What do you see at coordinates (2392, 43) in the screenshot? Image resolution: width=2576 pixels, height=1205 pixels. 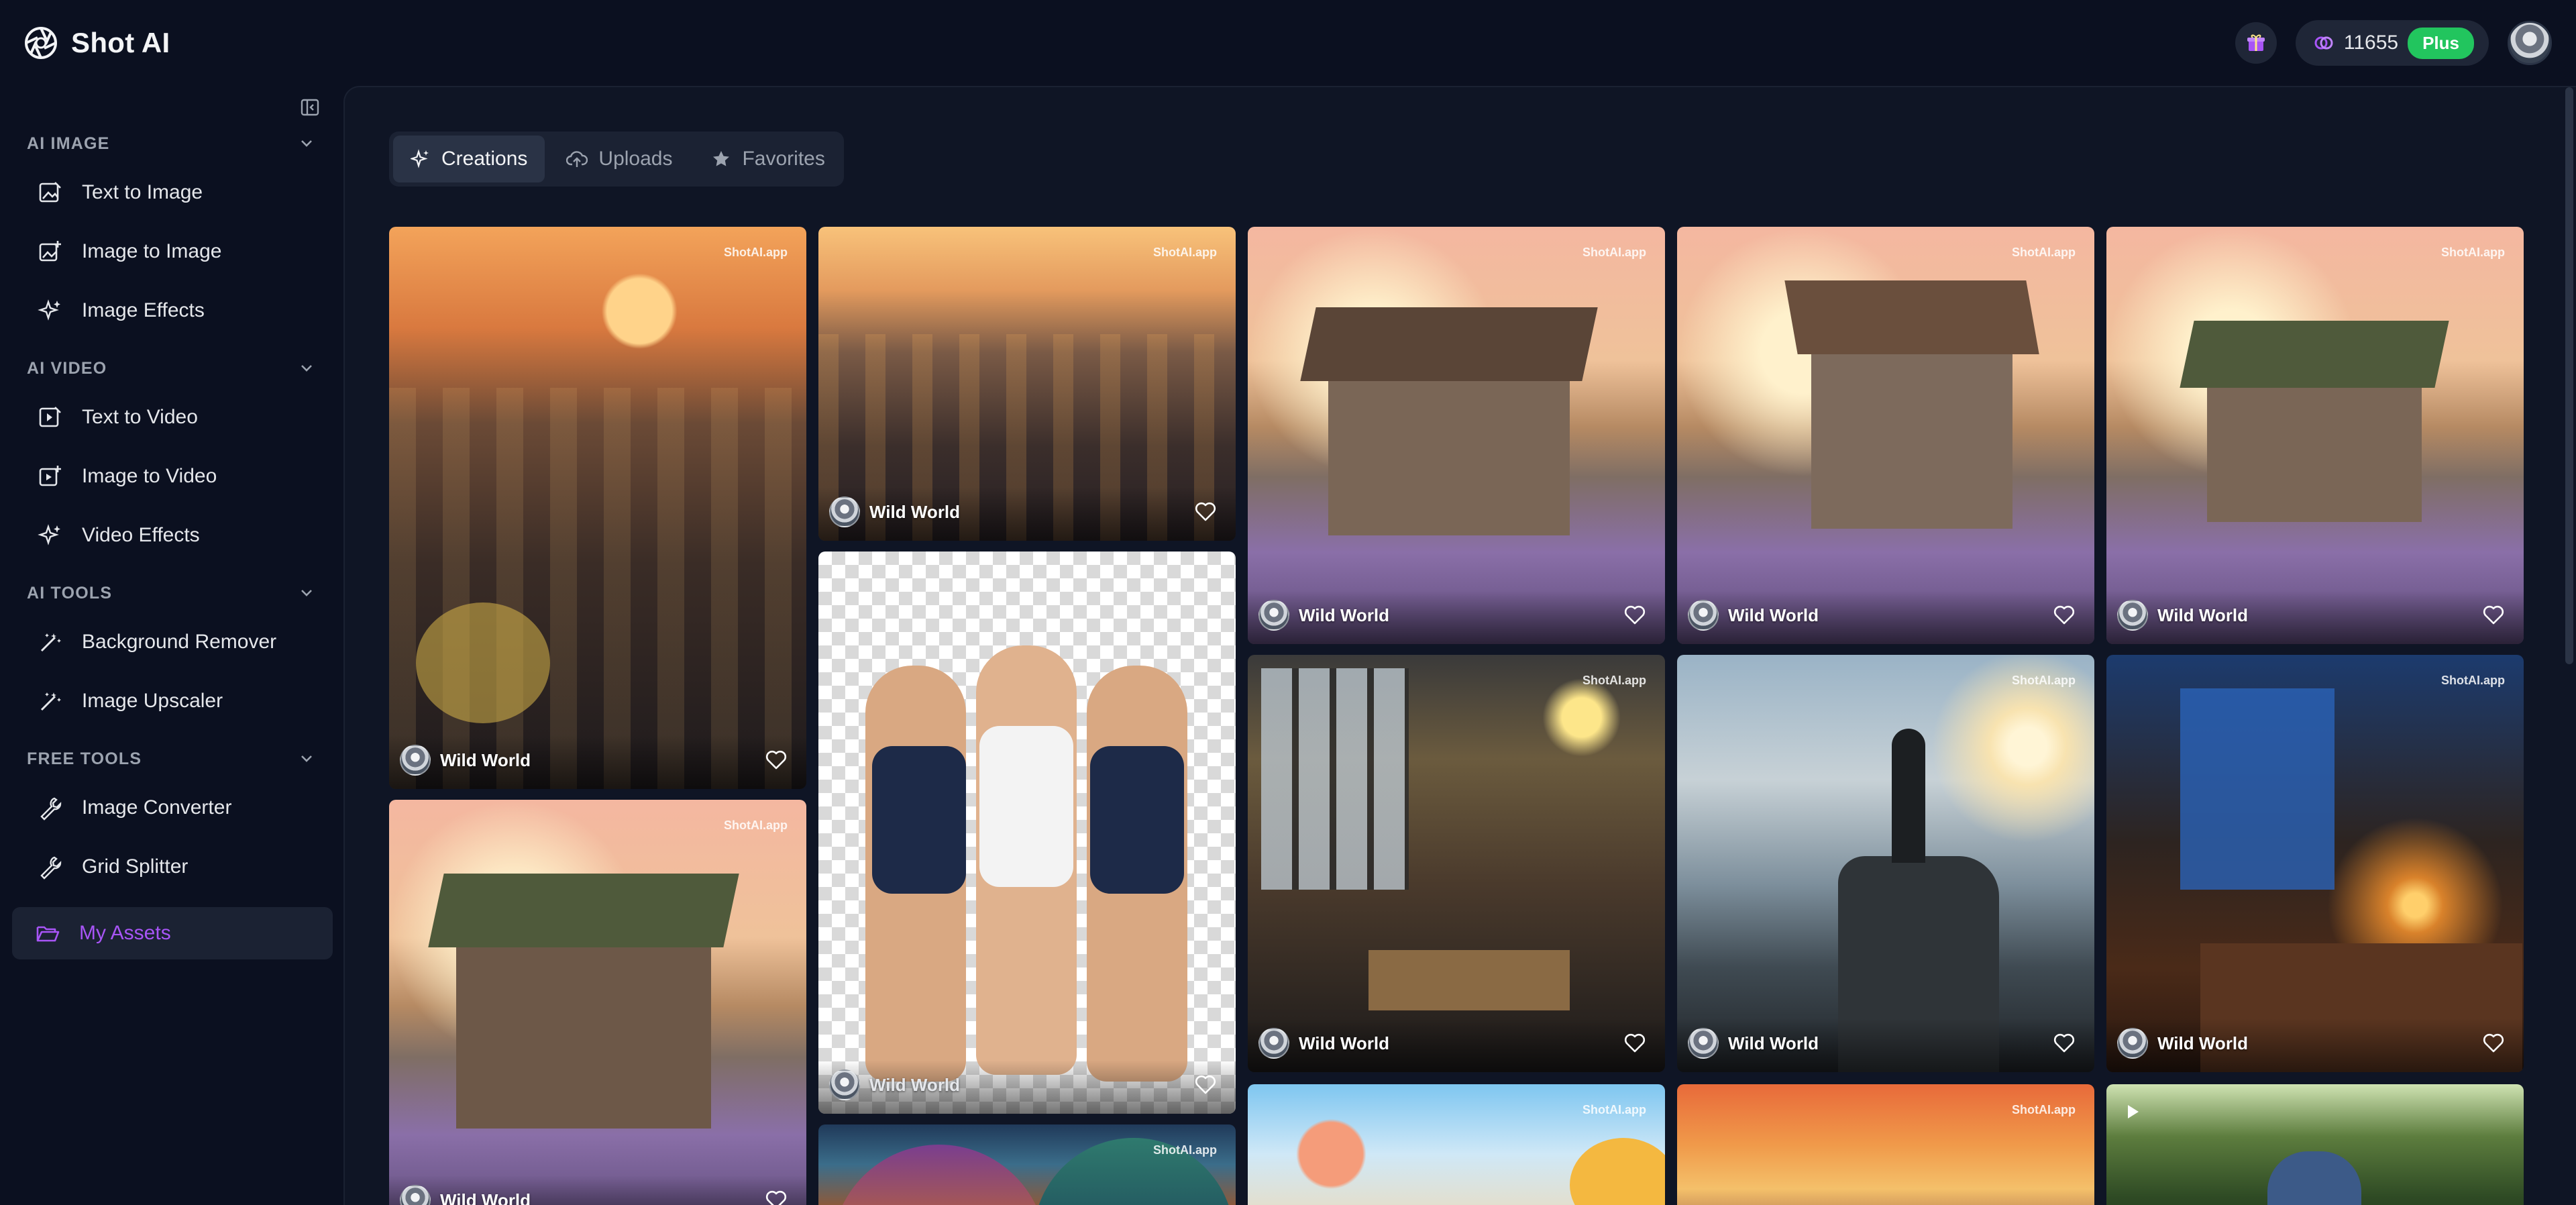 I see `credits-pill: 11655 Plus` at bounding box center [2392, 43].